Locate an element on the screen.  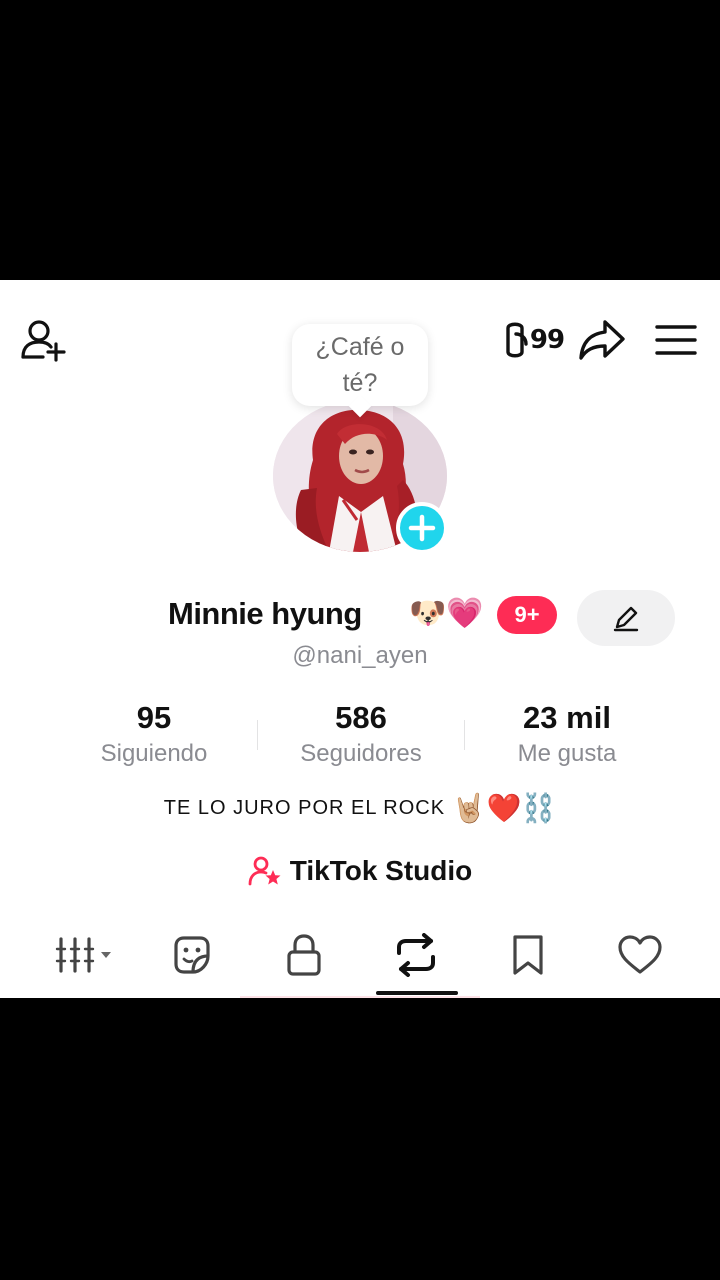
tiktok-studio-label: TikTok Studio is located at coordinates (381, 870).